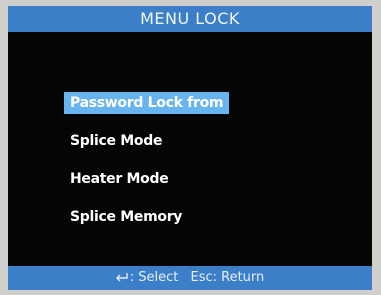 The width and height of the screenshot is (381, 295). What do you see at coordinates (154, 277) in the screenshot?
I see `select-label: : Select` at bounding box center [154, 277].